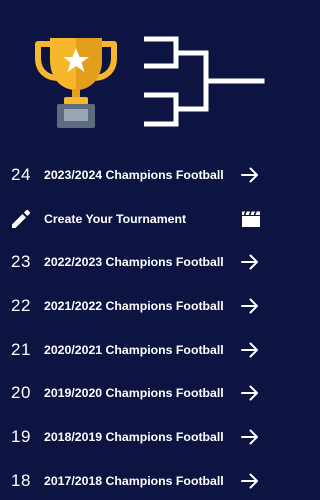 The height and width of the screenshot is (500, 320). Describe the element at coordinates (251, 218) in the screenshot. I see `clapperboard-icon` at that location.